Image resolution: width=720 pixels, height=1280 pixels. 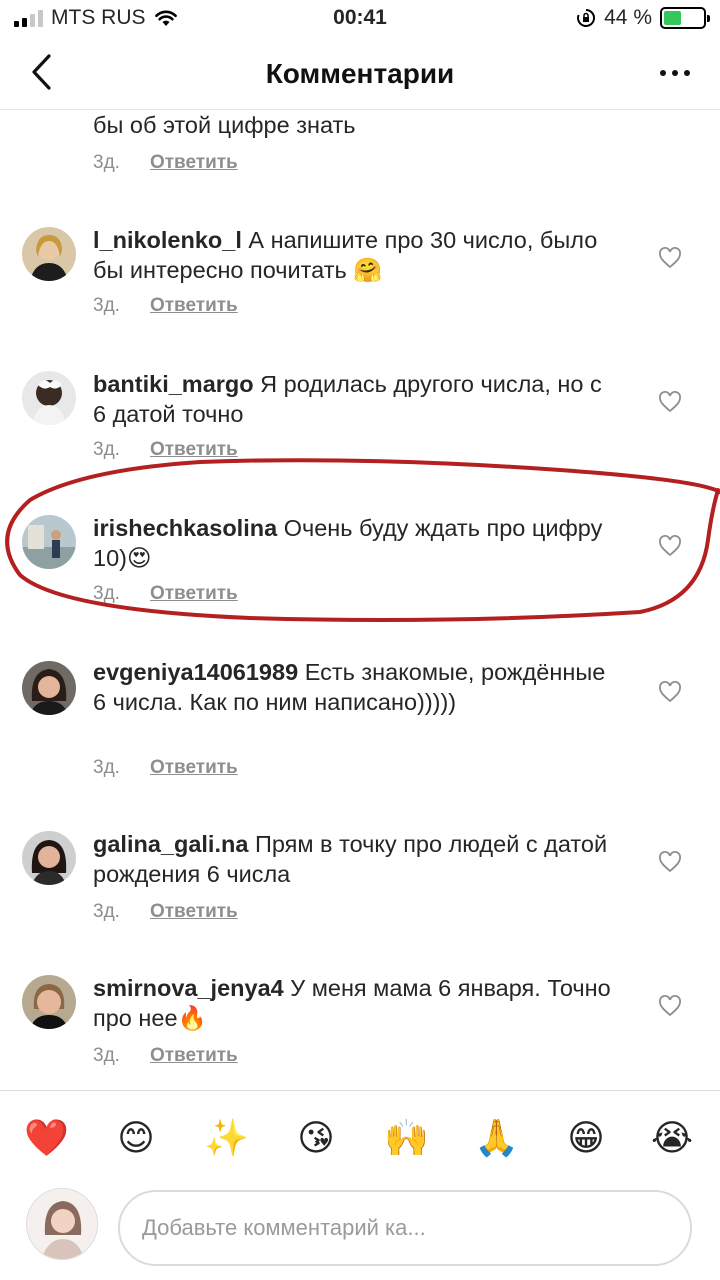 What do you see at coordinates (360, 1136) in the screenshot?
I see `emoji-quick-reply-bar: ❤️ 😊 ✨ 😘 🙌 🙏 😁 😭` at bounding box center [360, 1136].